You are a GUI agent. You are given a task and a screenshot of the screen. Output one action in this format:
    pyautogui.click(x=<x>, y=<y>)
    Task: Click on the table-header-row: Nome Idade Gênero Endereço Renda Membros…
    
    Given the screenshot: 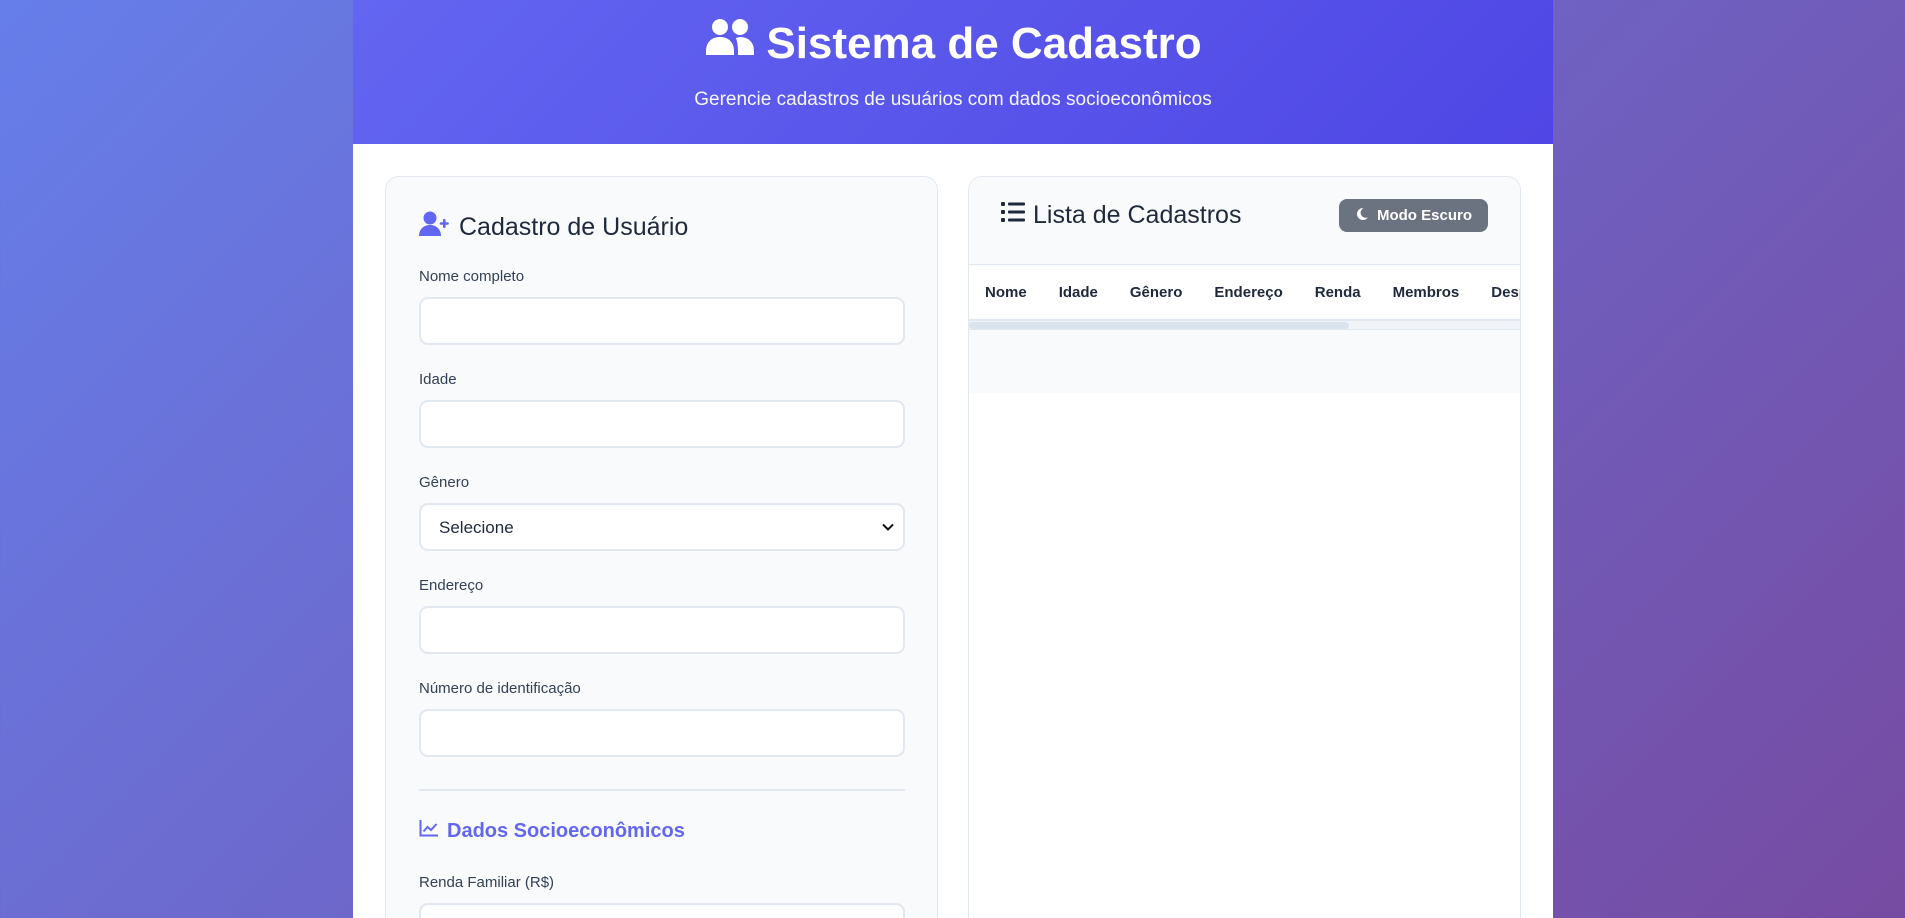 What is the action you would take?
    pyautogui.click(x=1244, y=293)
    